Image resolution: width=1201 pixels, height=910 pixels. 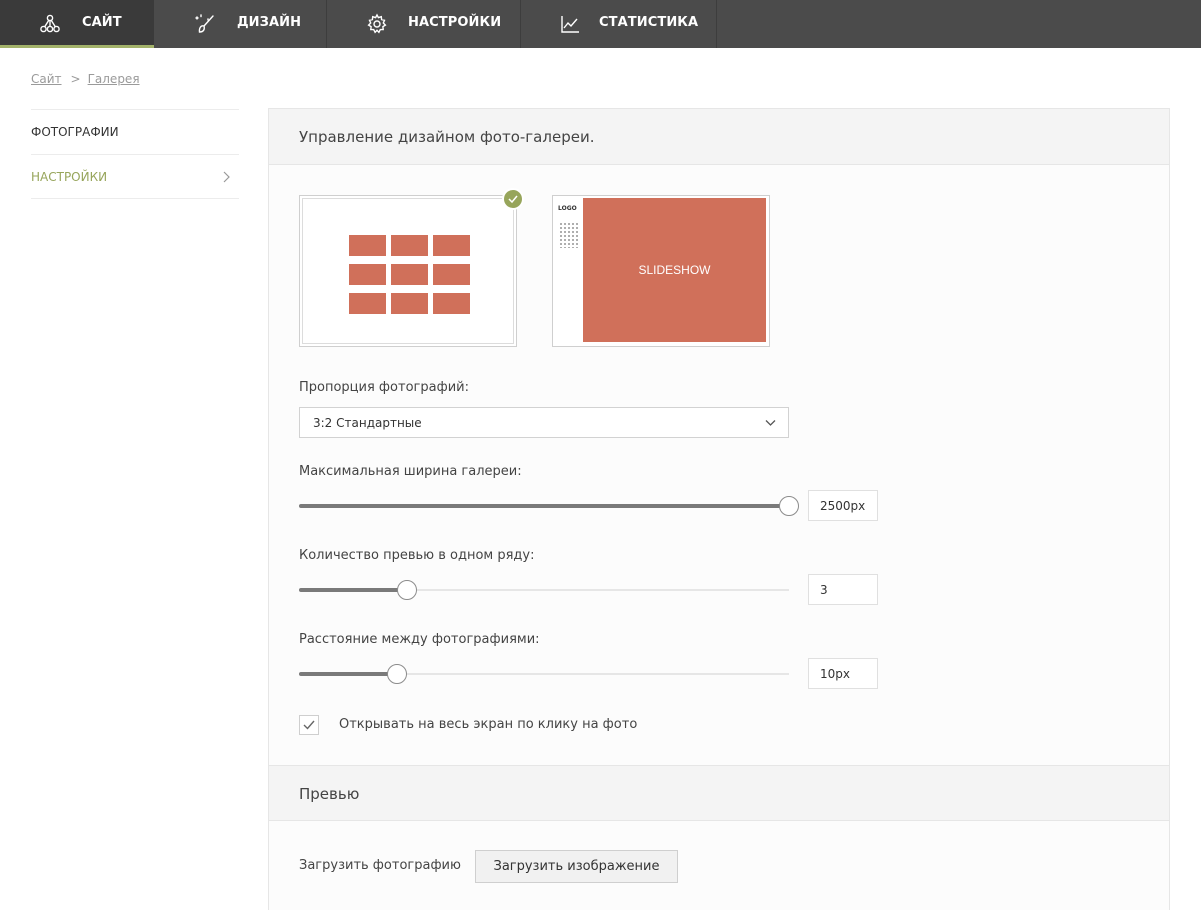 What do you see at coordinates (384, 387) in the screenshot?
I see `aspect-ratio-label: Пропорция фотографий:` at bounding box center [384, 387].